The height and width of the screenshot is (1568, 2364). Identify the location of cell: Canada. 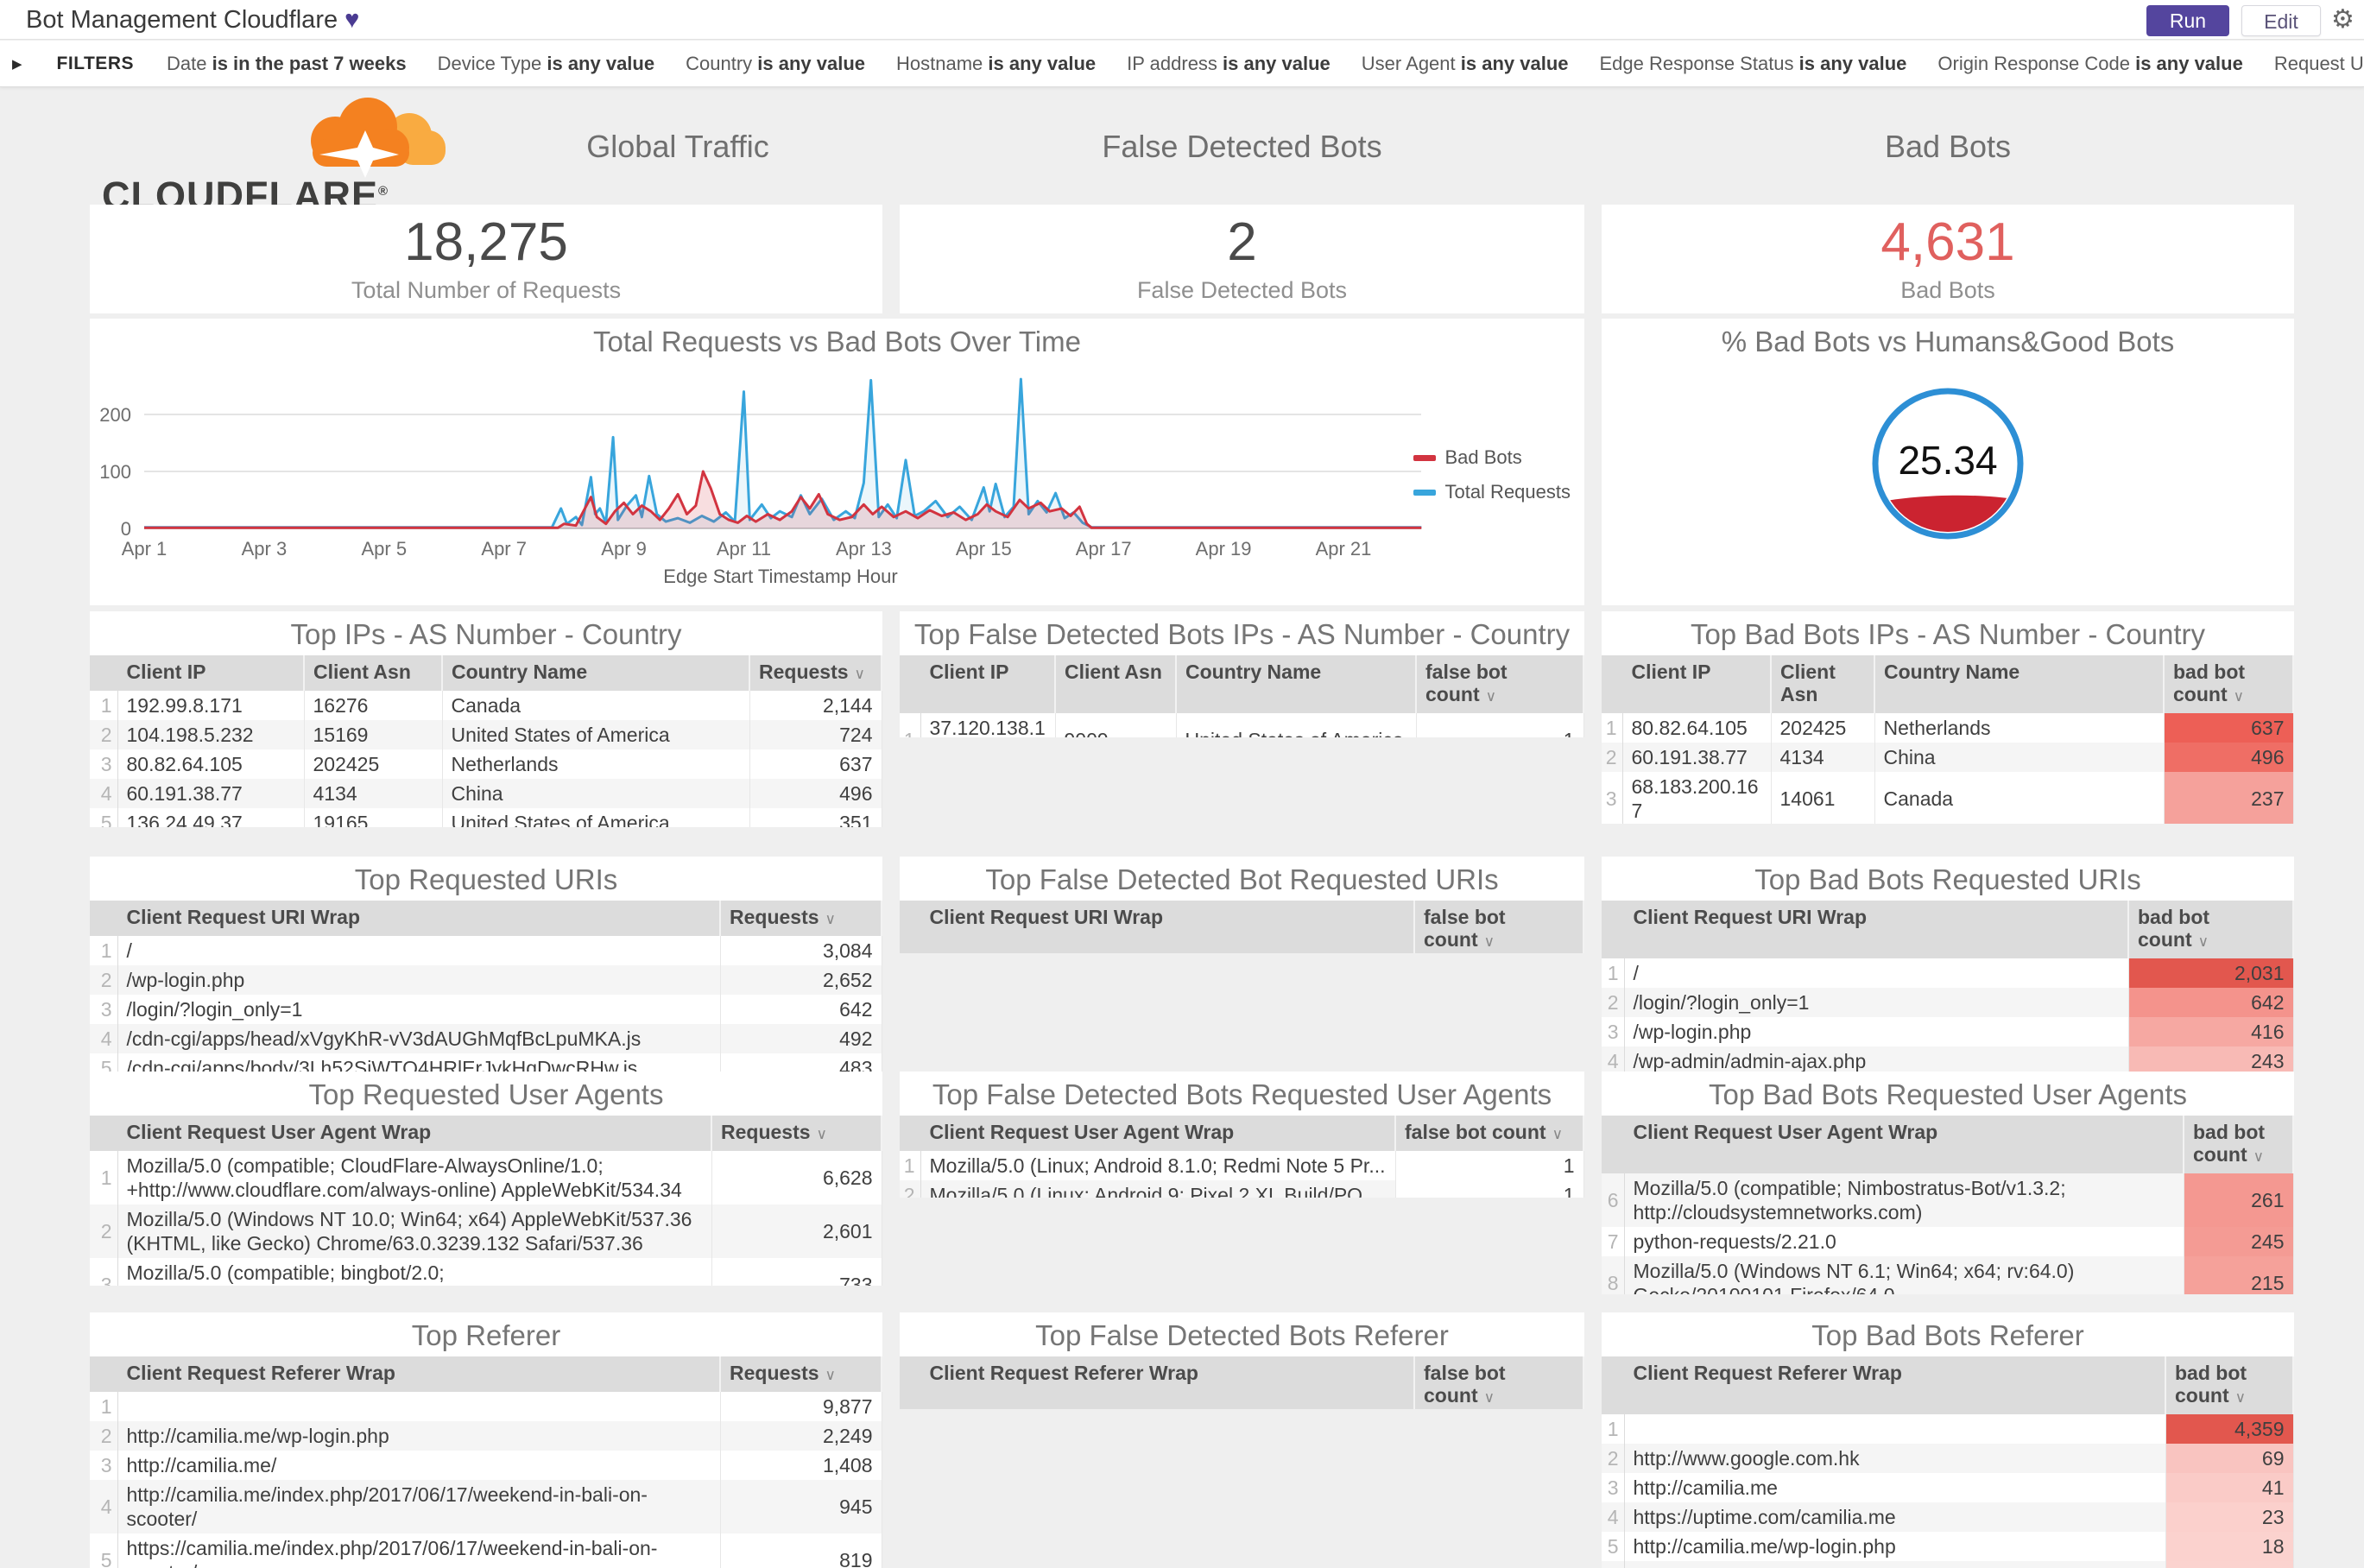
(596, 706).